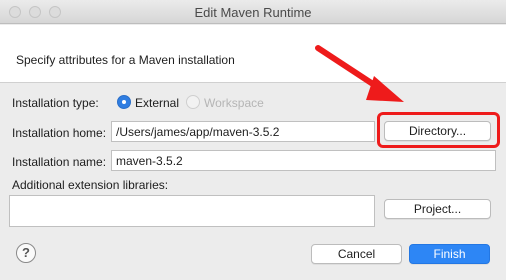 This screenshot has width=506, height=280. I want to click on radio-workspace-label: Workspace, so click(234, 103).